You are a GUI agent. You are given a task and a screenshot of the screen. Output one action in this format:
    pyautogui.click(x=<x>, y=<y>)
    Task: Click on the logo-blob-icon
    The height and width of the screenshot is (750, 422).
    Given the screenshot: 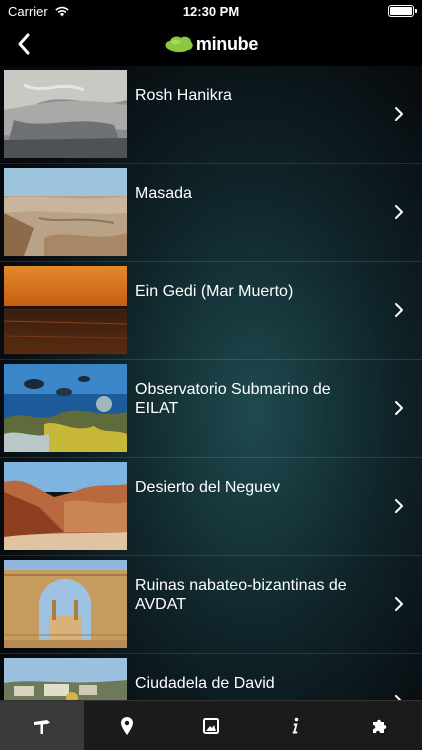 What is the action you would take?
    pyautogui.click(x=179, y=44)
    